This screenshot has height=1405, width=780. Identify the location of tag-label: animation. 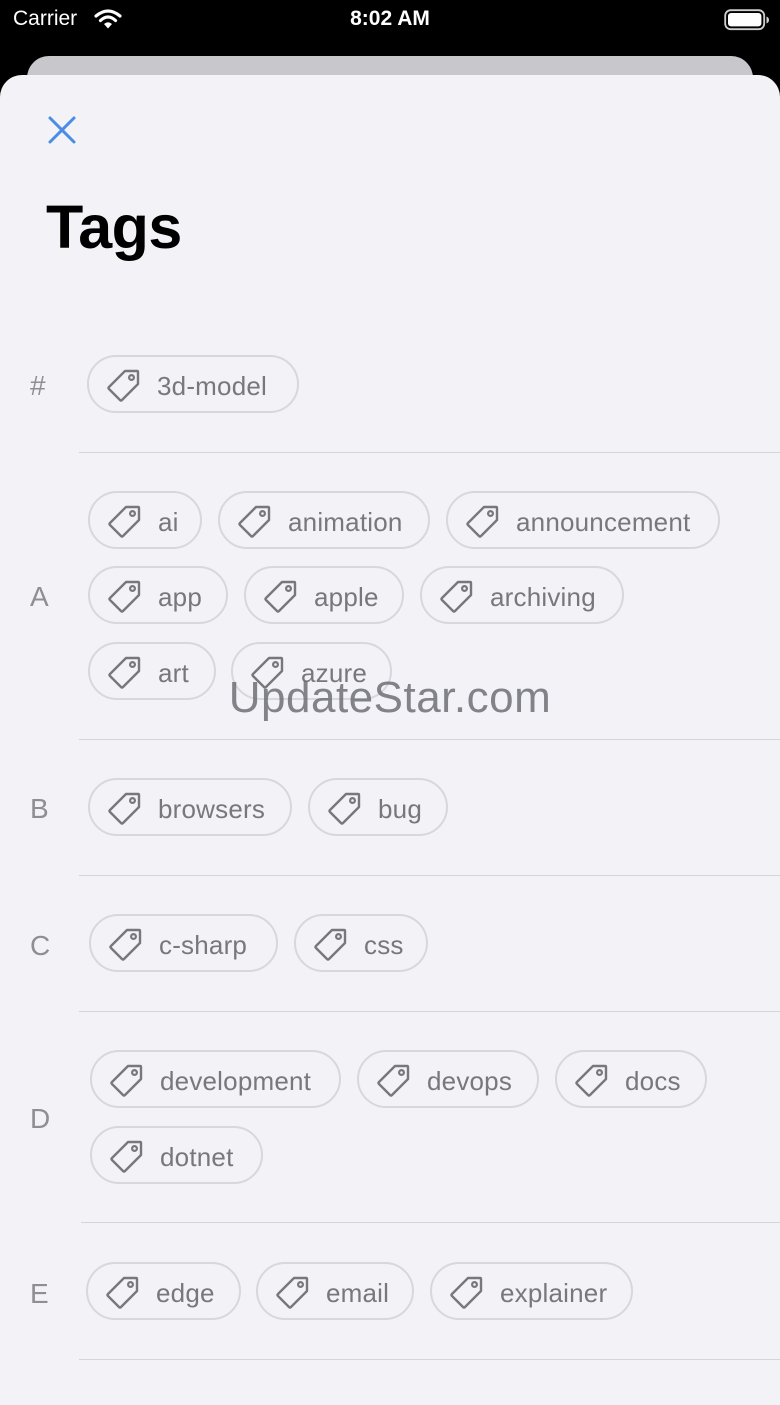
(345, 522).